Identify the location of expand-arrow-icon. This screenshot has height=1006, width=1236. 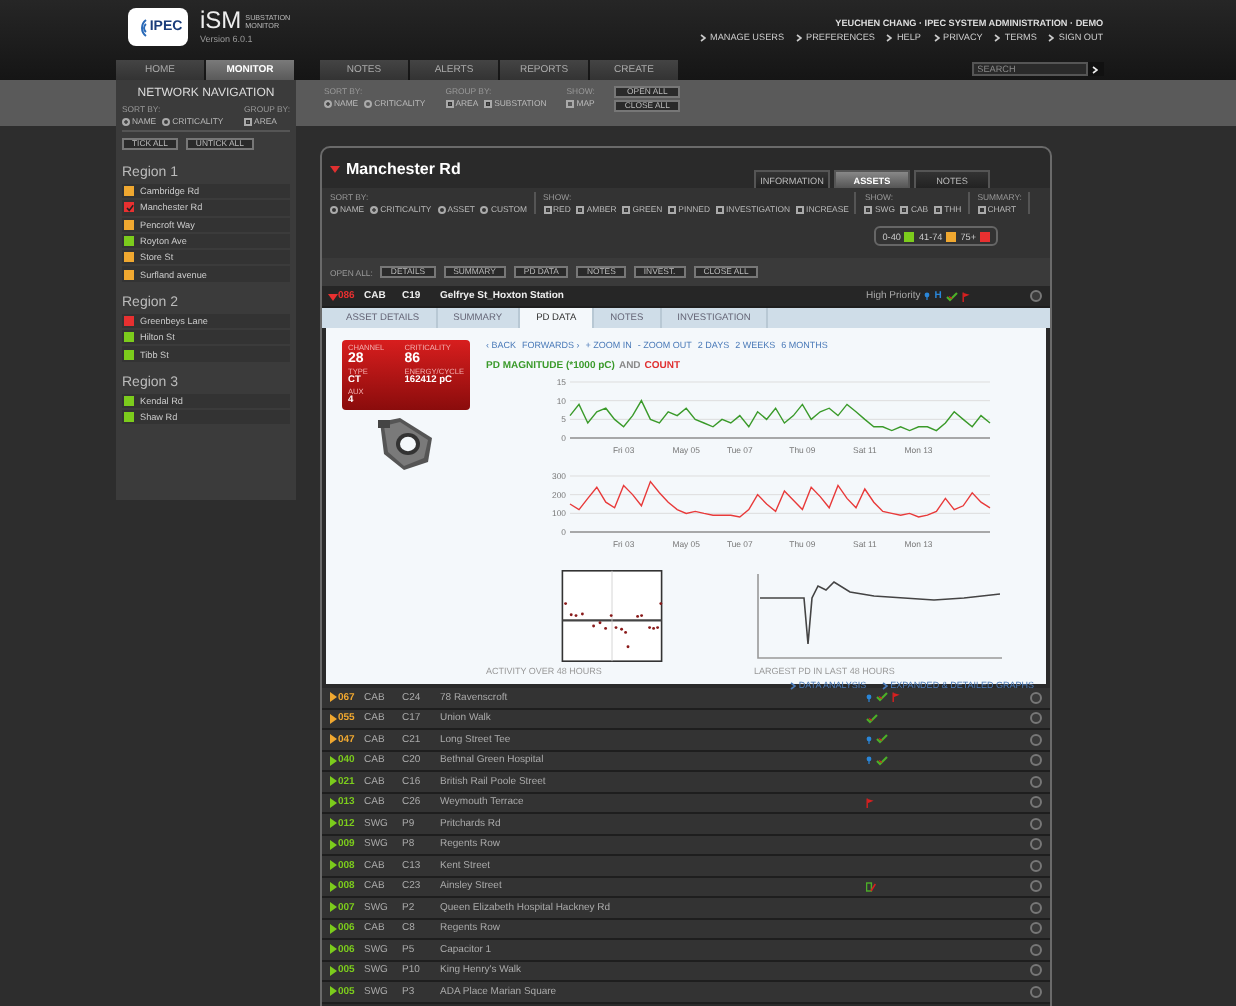
(333, 296).